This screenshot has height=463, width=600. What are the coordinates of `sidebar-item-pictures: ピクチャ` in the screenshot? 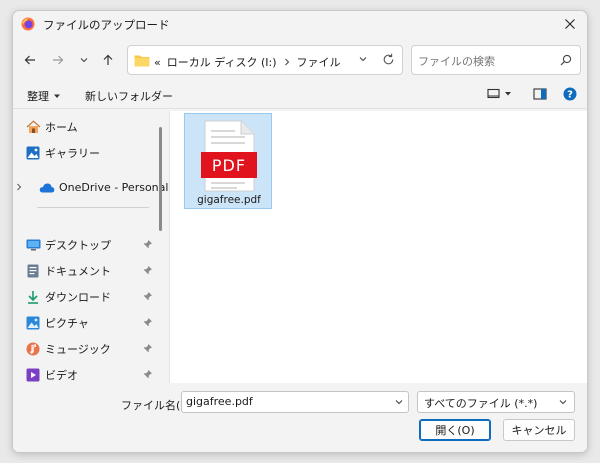 It's located at (90, 323).